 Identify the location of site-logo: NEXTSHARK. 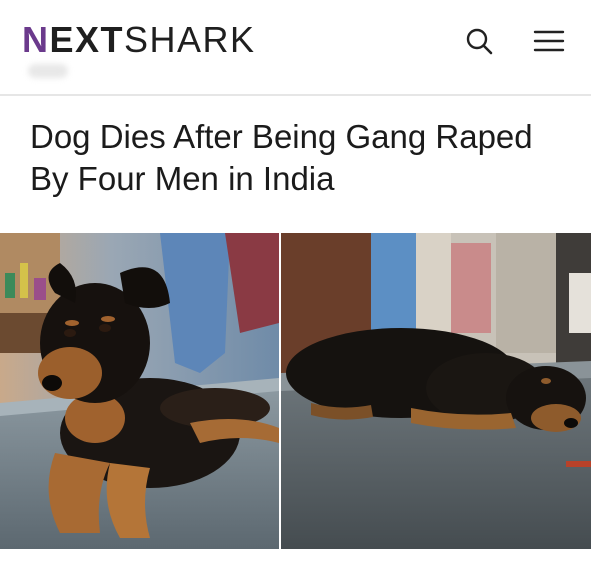
(139, 40).